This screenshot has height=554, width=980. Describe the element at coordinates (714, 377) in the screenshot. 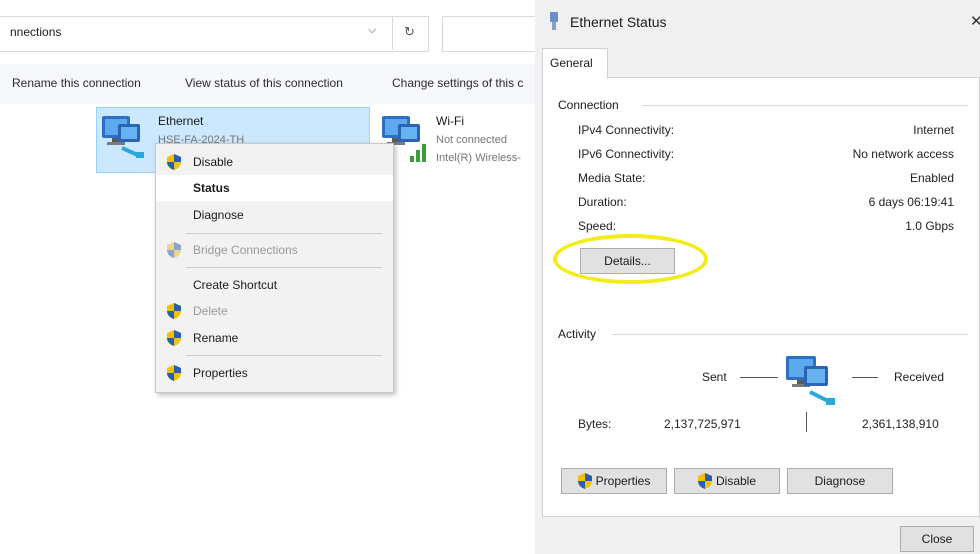

I see `sent-label: Sent` at that location.